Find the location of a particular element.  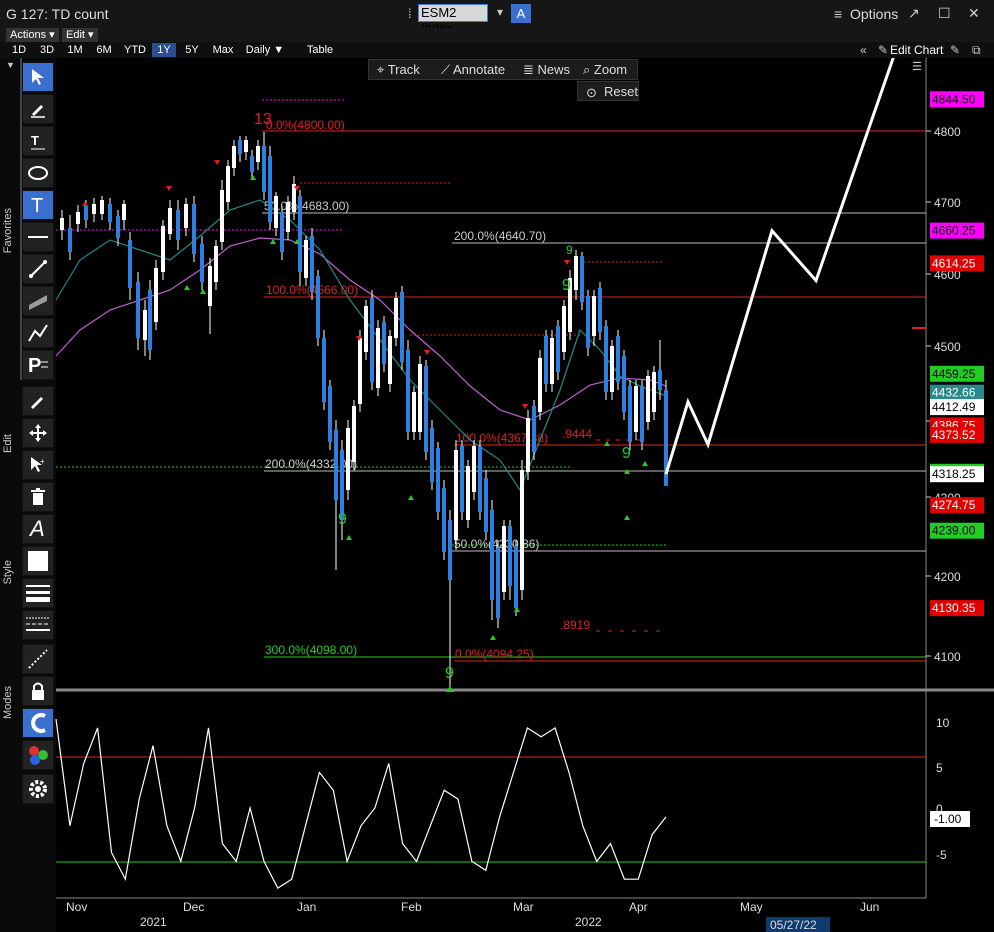

track-button: ⌖ Track is located at coordinates (398, 70).